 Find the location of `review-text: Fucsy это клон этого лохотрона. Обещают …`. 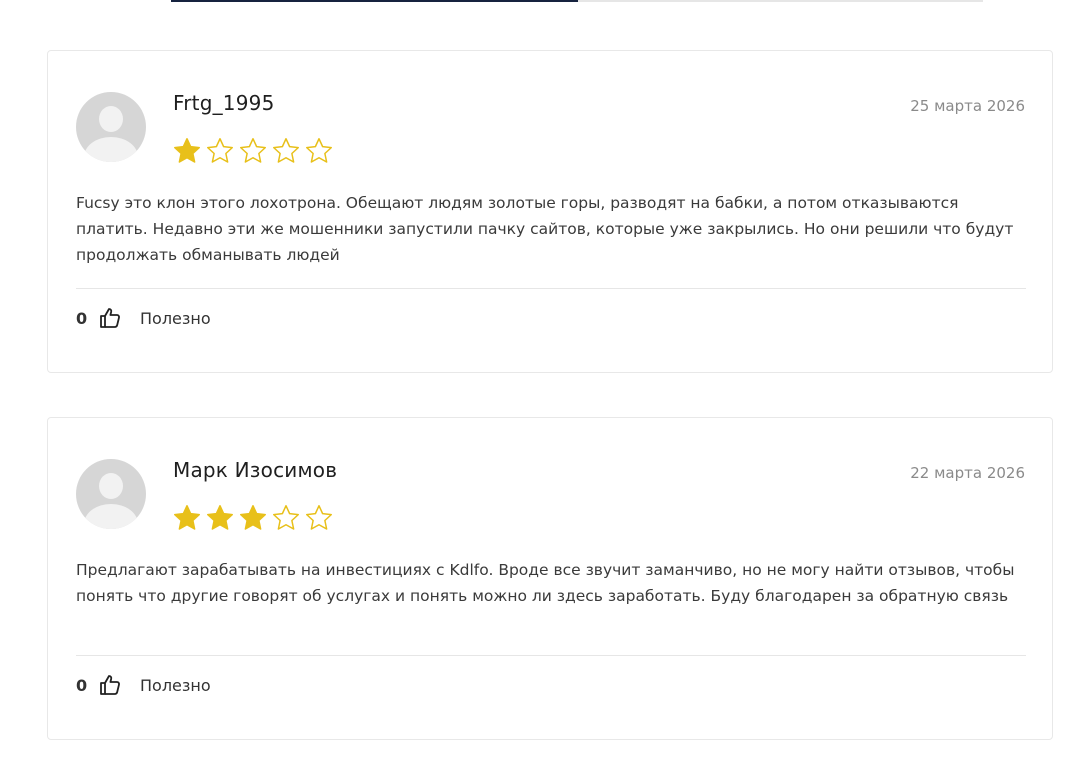

review-text: Fucsy это клон этого лохотрона. Обещают … is located at coordinates (545, 229).